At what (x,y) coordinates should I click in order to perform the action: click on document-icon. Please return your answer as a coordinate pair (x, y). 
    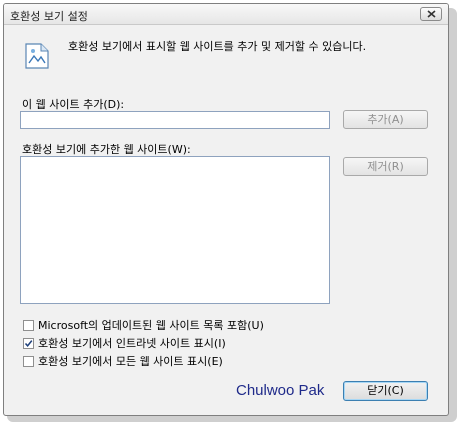
    Looking at the image, I should click on (37, 56).